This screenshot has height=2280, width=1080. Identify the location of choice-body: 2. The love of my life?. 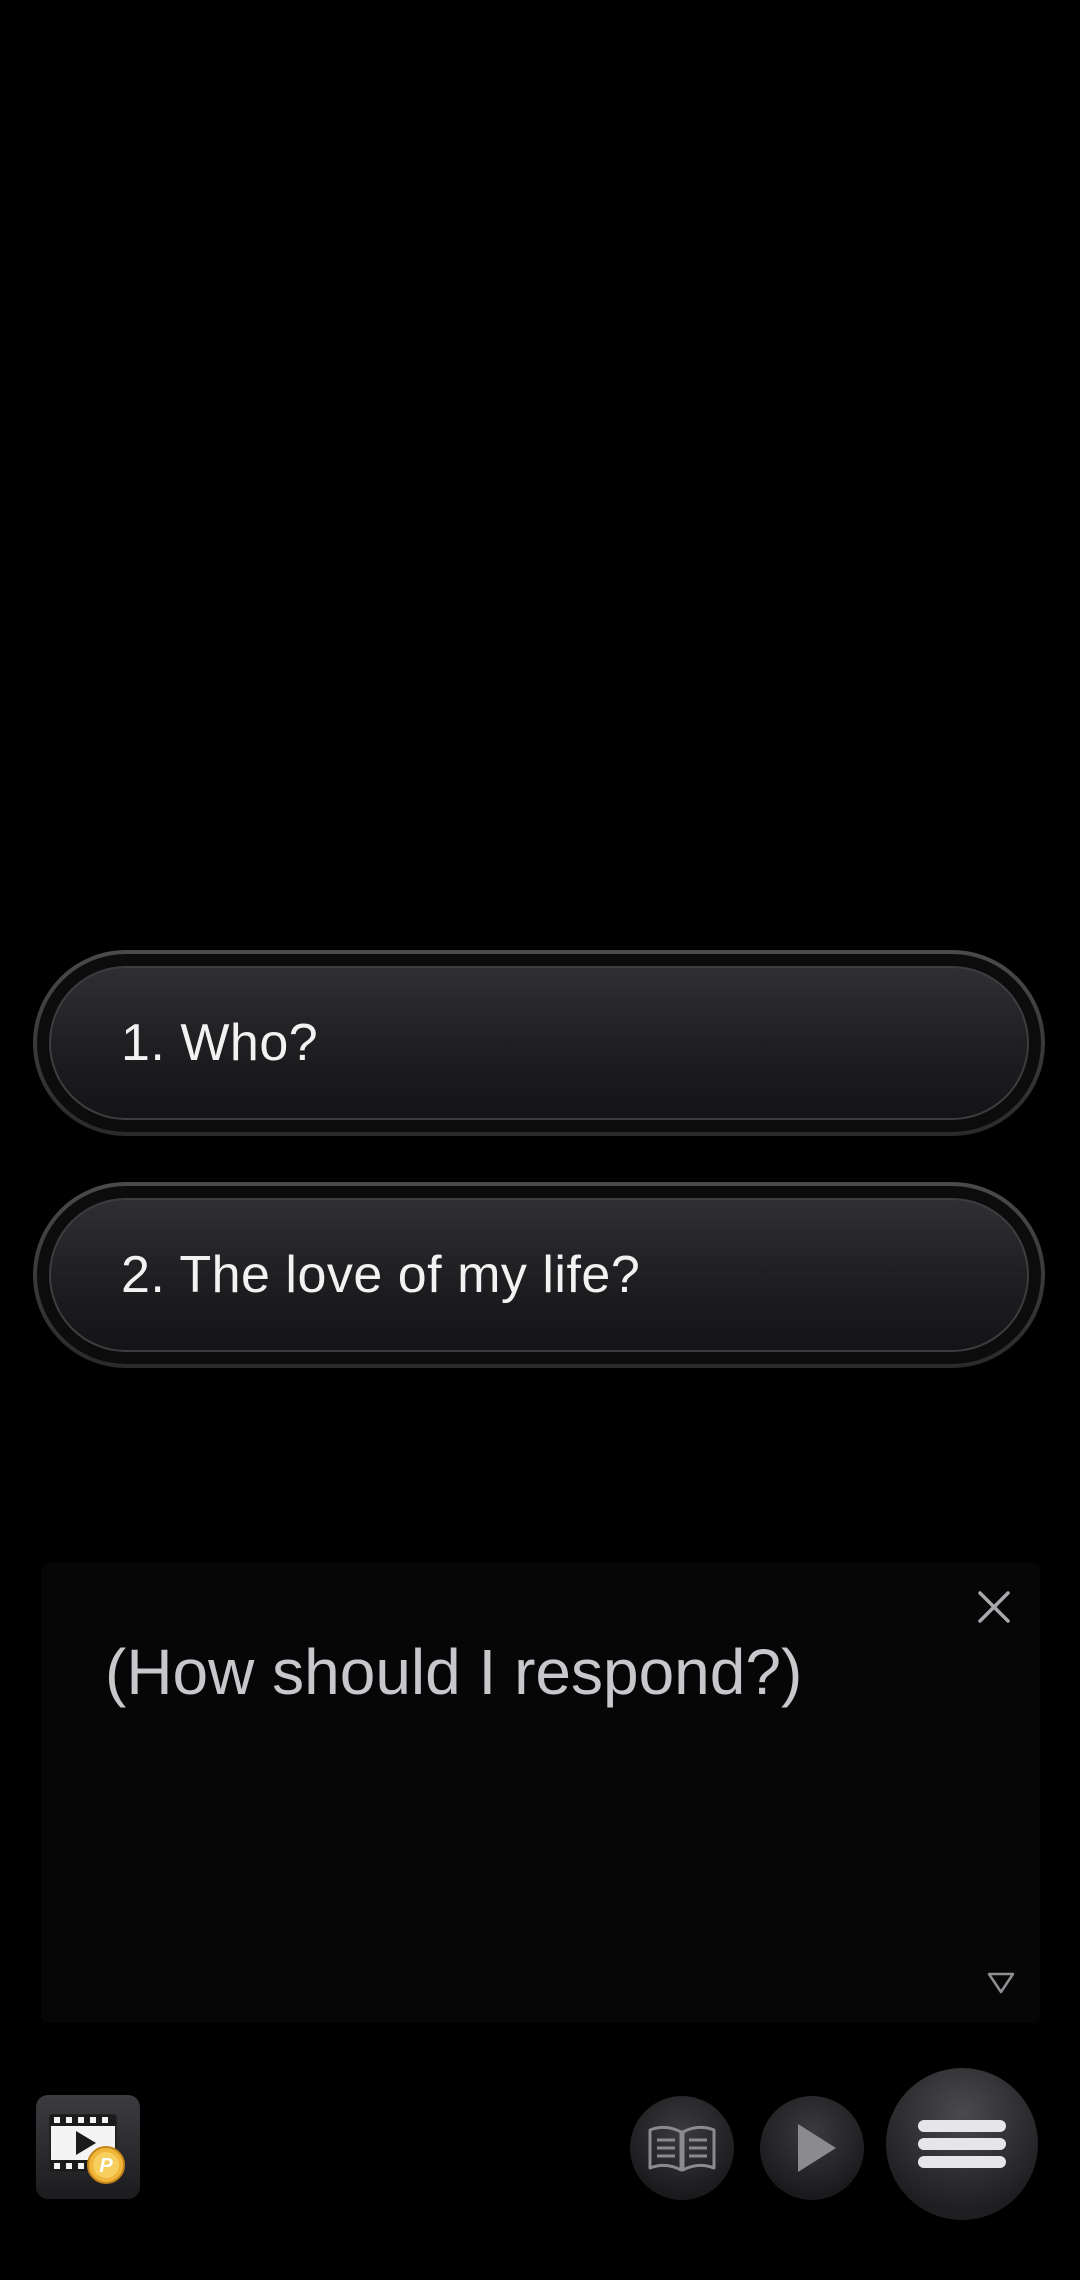
(539, 1275).